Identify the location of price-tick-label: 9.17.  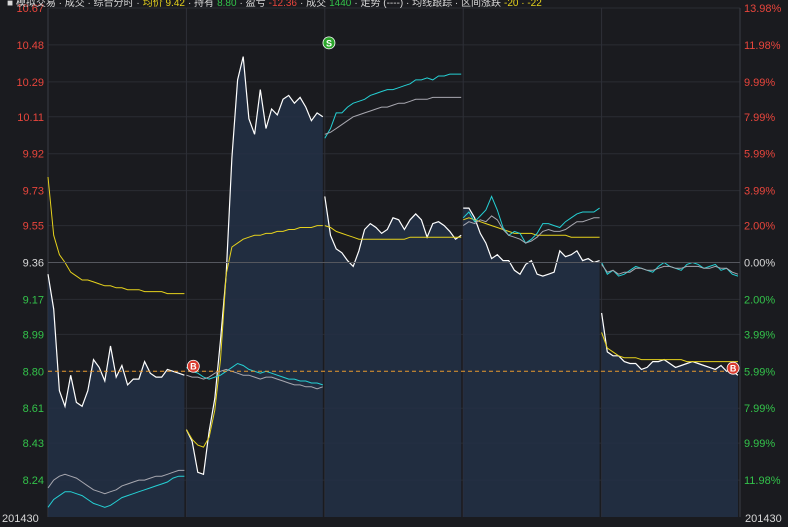
(33, 300).